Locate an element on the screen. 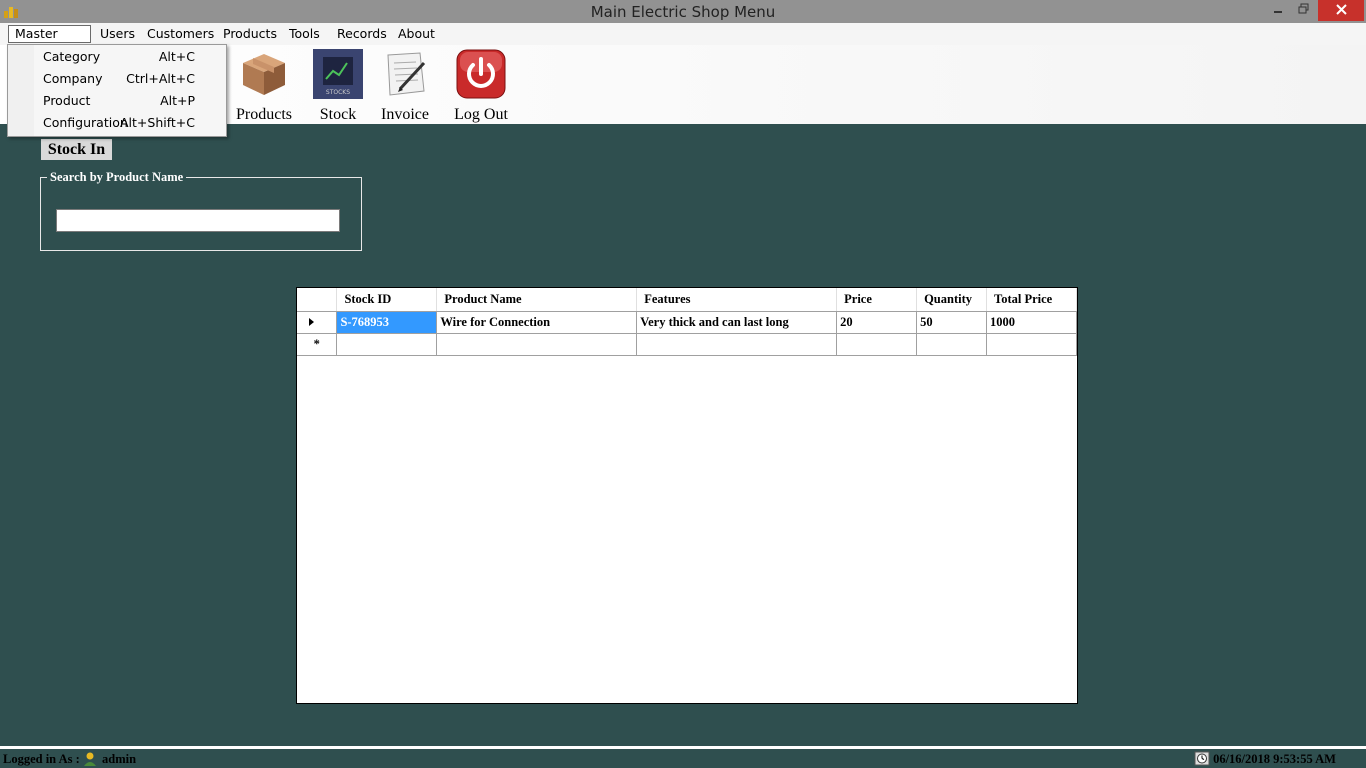 The height and width of the screenshot is (768, 1366). restore-icon is located at coordinates (1303, 8).